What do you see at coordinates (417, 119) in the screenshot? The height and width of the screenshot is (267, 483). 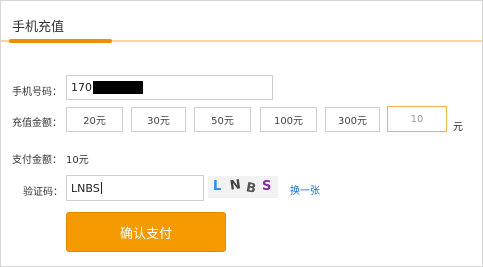 I see `custom-amount-input: 10` at bounding box center [417, 119].